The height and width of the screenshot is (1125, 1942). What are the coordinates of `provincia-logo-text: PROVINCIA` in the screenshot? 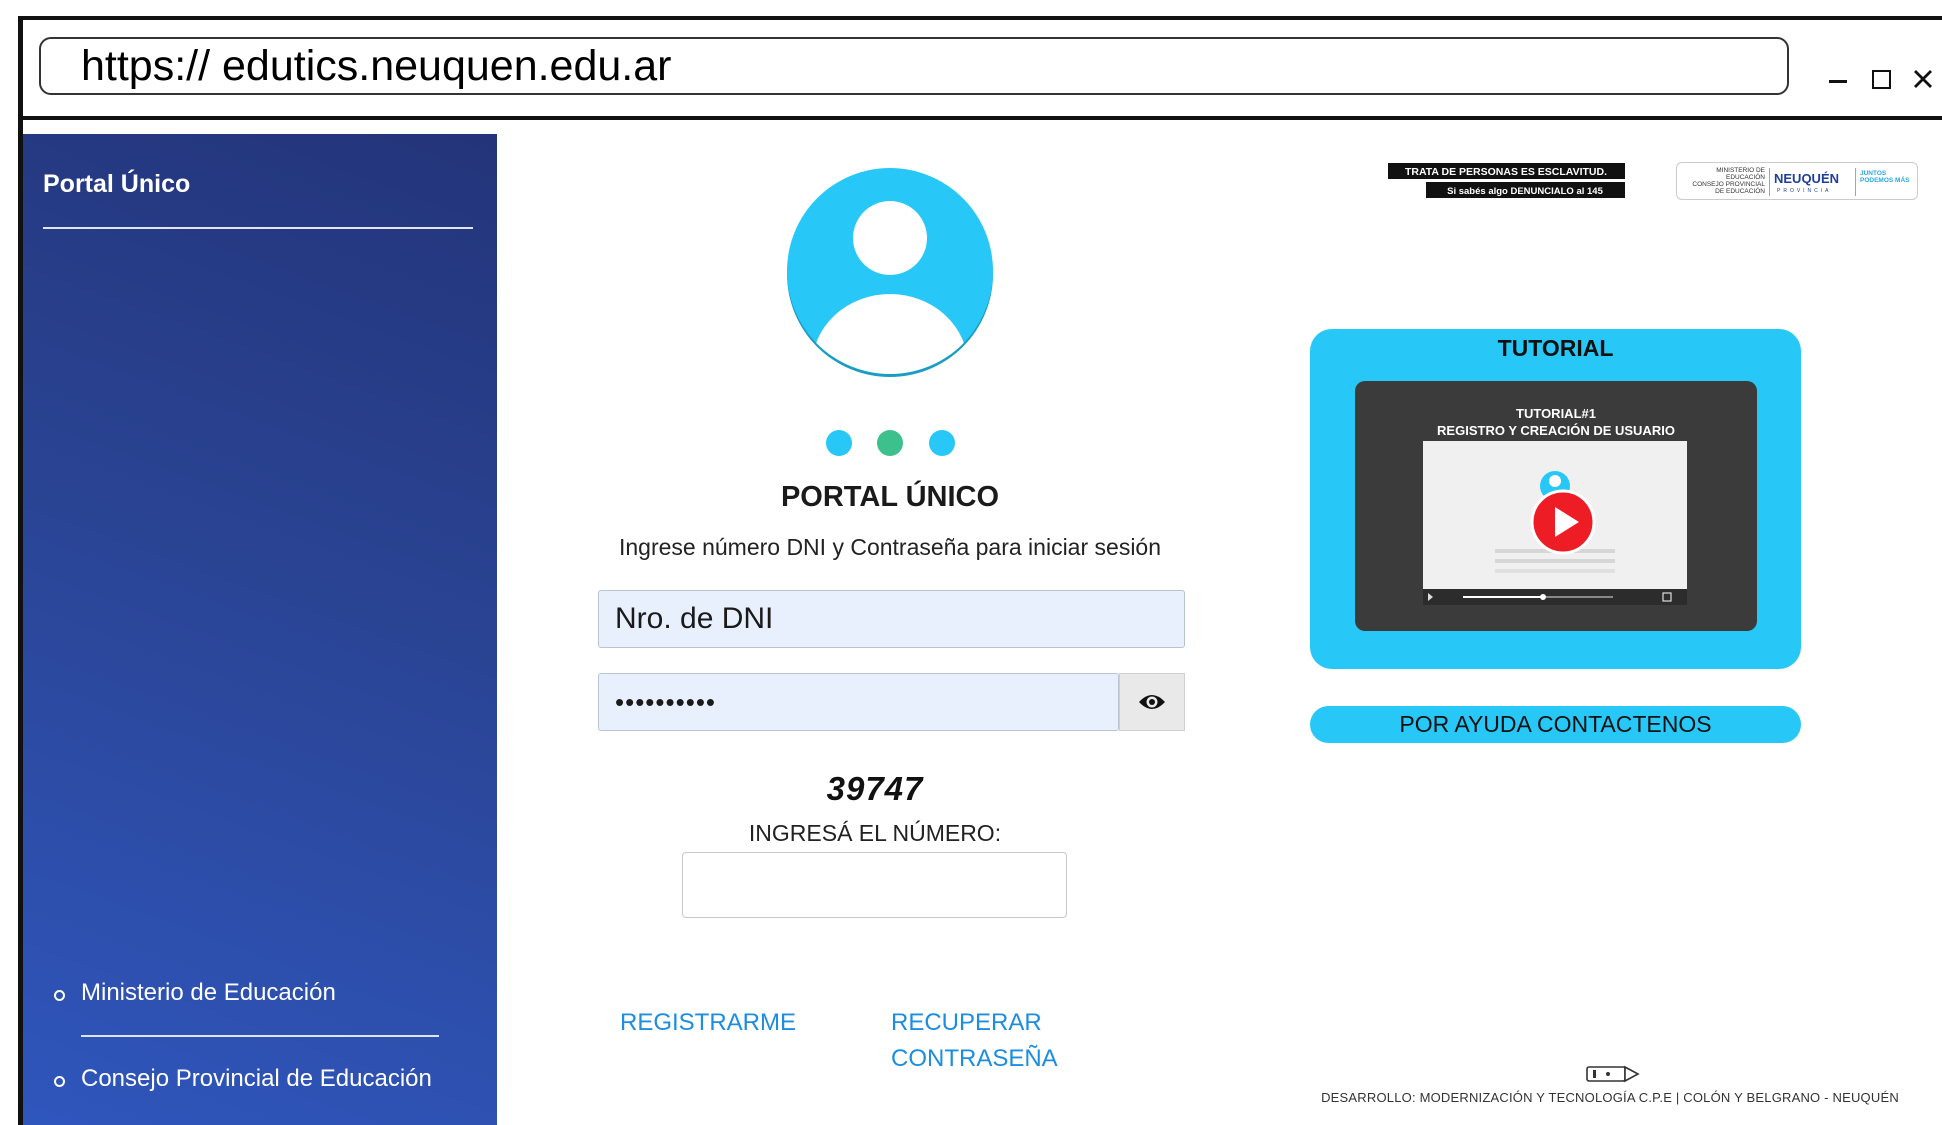 It's located at (1804, 191).